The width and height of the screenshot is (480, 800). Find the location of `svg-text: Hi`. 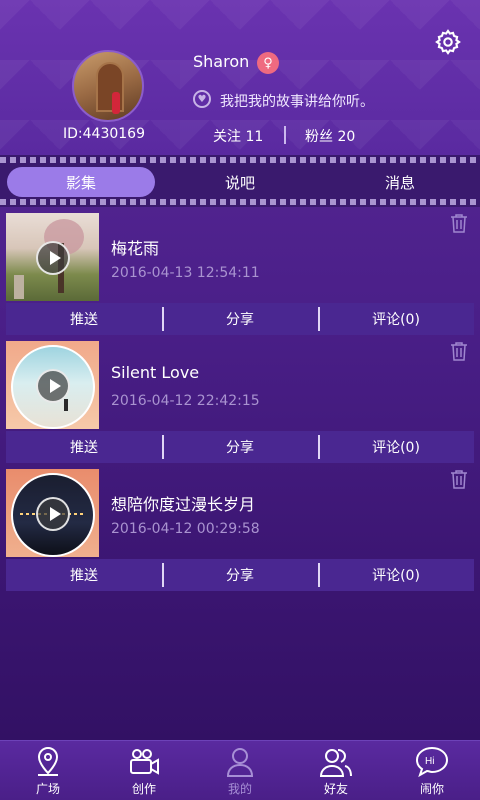

svg-text: Hi is located at coordinates (429, 761).